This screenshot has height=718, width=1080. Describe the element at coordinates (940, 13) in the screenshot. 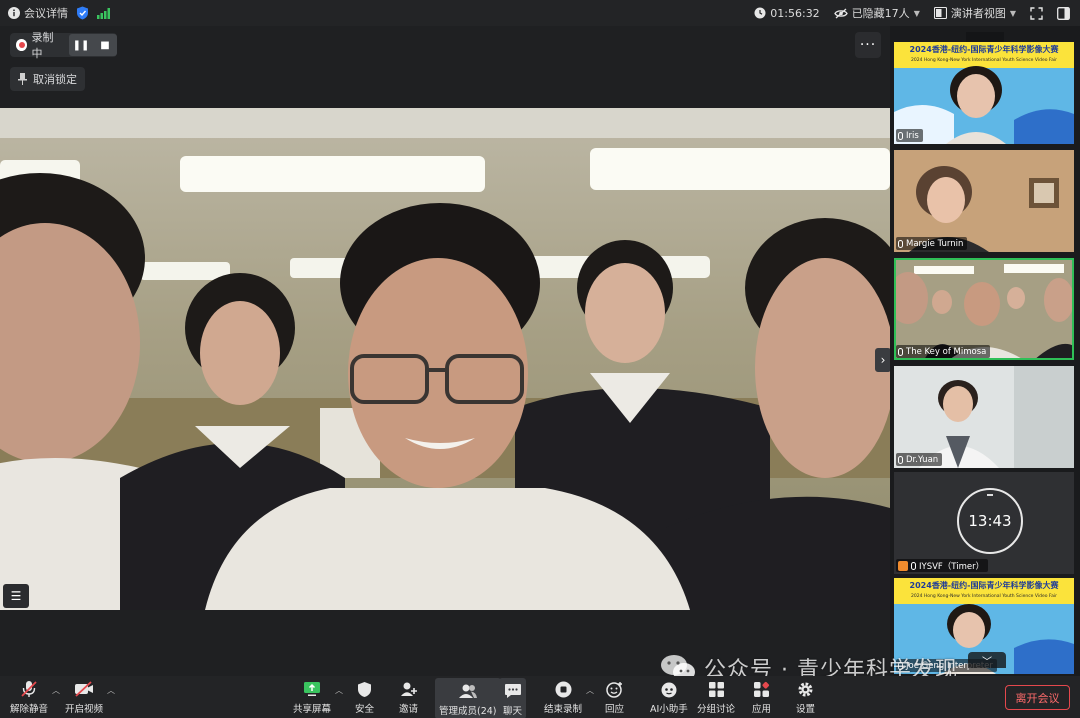

I see `speaker-view-icon` at that location.